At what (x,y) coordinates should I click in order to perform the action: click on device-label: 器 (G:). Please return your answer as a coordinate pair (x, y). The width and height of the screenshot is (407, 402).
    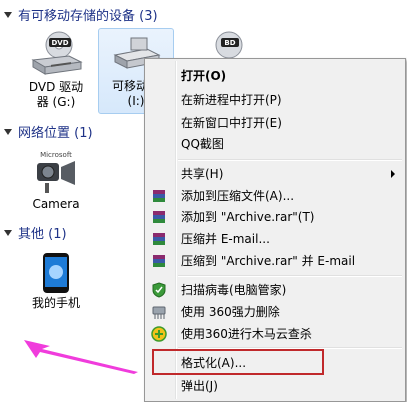
    Looking at the image, I should click on (56, 102).